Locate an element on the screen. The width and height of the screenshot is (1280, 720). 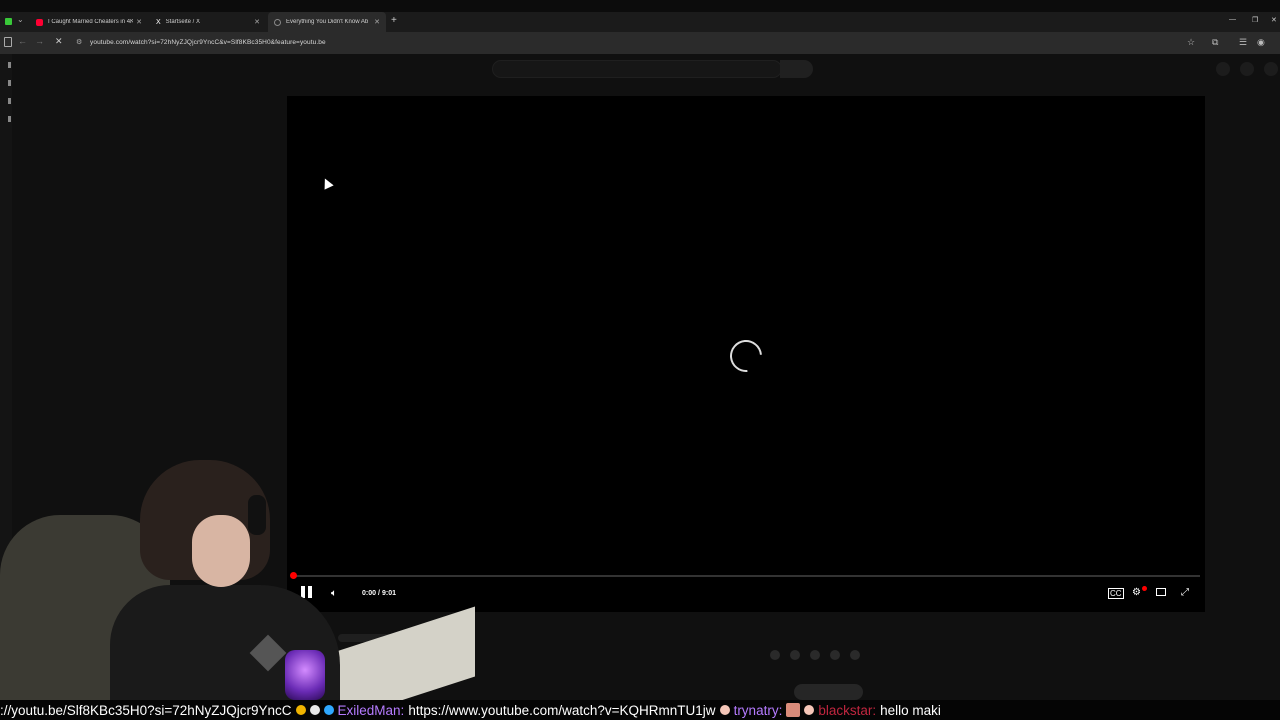
captions-icon: CC is located at coordinates (1116, 593).